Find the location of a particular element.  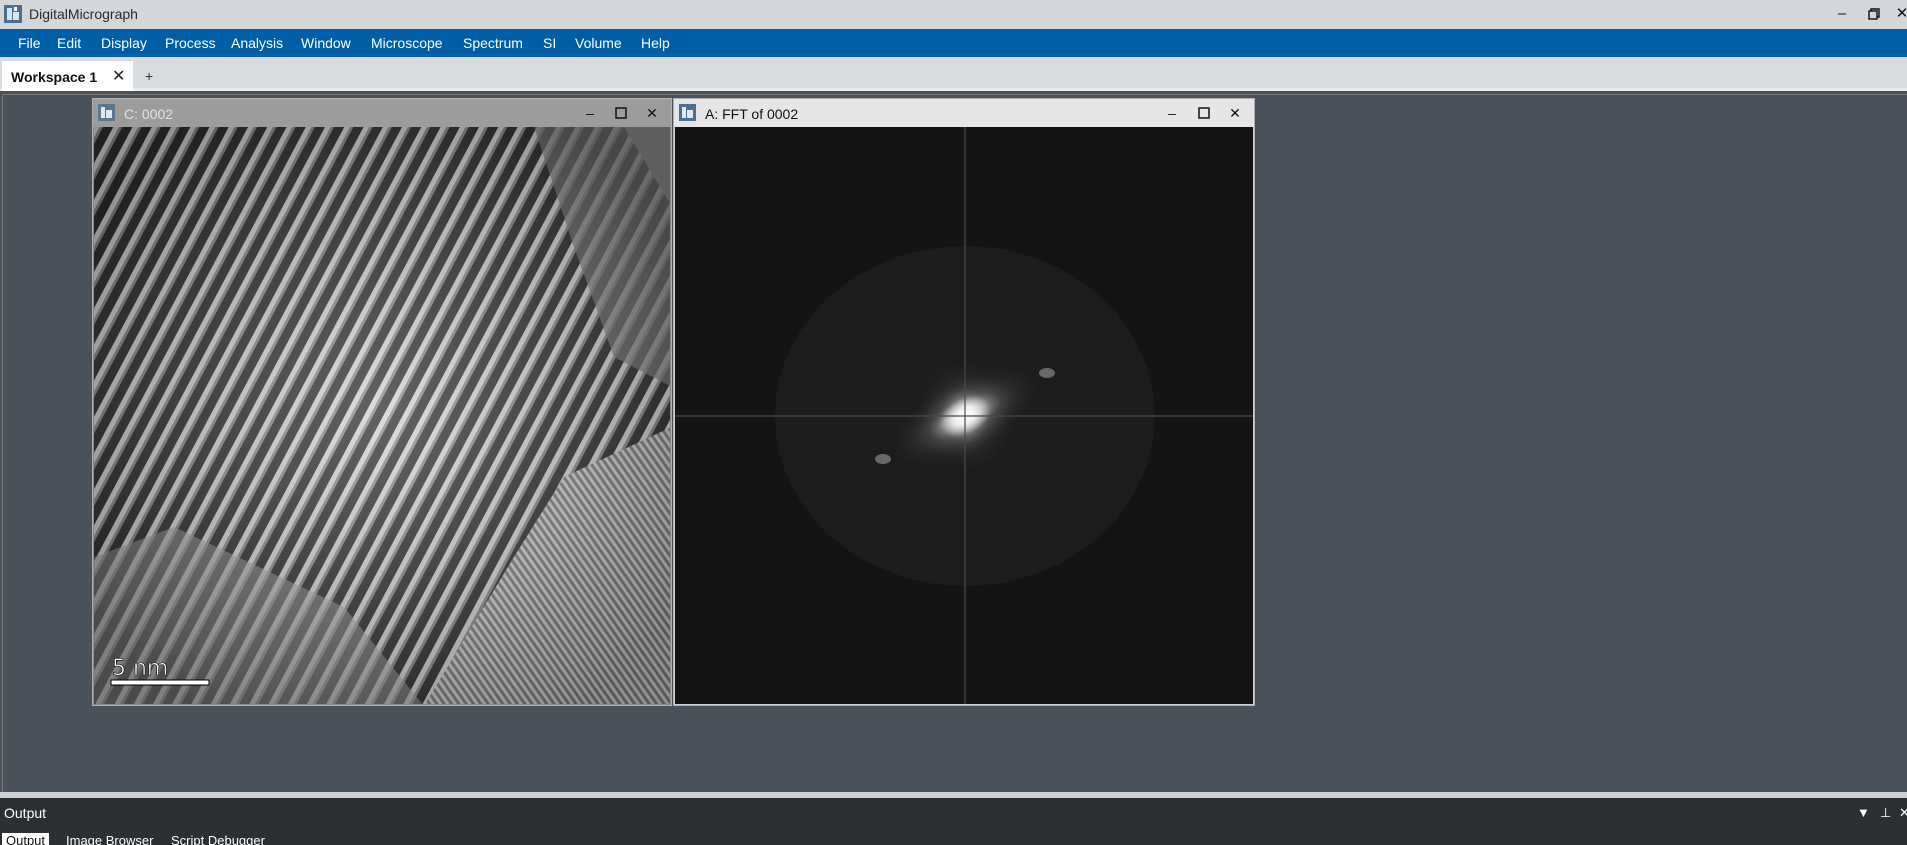

output-panel-header: Output ▼ ⊥ ✕ is located at coordinates (953, 813).